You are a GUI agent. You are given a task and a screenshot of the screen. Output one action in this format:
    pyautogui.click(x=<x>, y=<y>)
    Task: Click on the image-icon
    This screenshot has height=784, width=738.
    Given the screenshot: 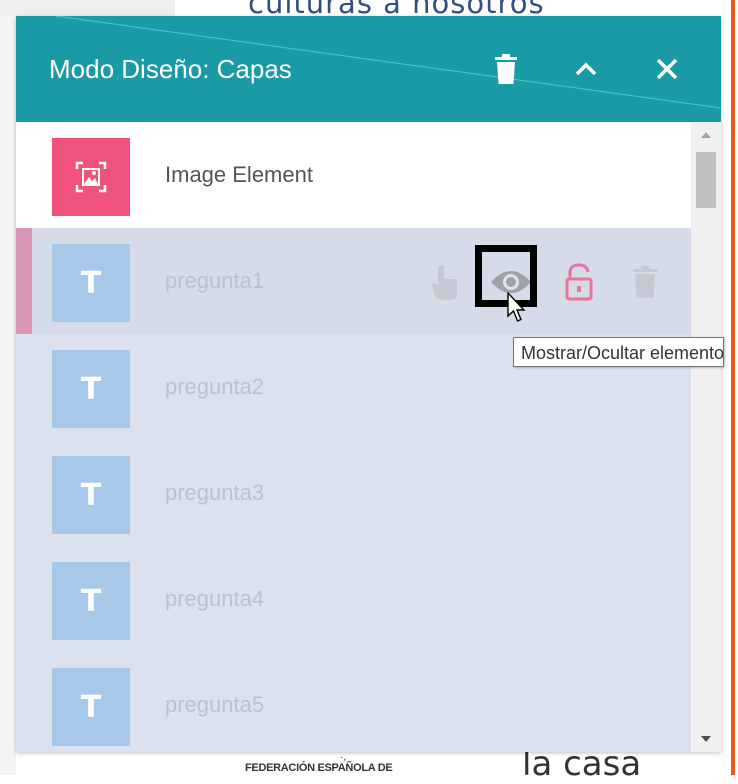 What is the action you would take?
    pyautogui.click(x=91, y=177)
    